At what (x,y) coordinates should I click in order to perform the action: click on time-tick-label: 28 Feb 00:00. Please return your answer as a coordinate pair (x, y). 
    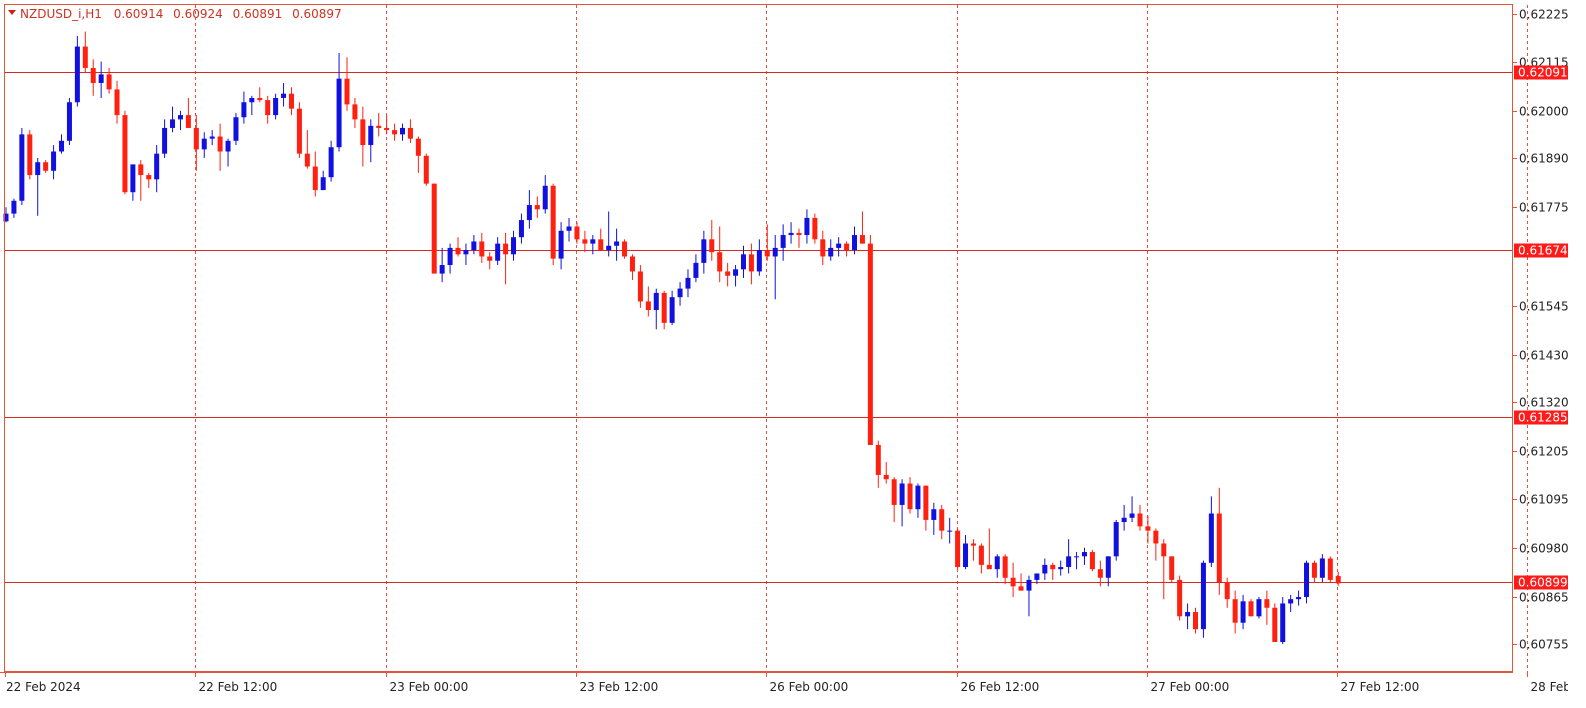
    Looking at the image, I should click on (1550, 687).